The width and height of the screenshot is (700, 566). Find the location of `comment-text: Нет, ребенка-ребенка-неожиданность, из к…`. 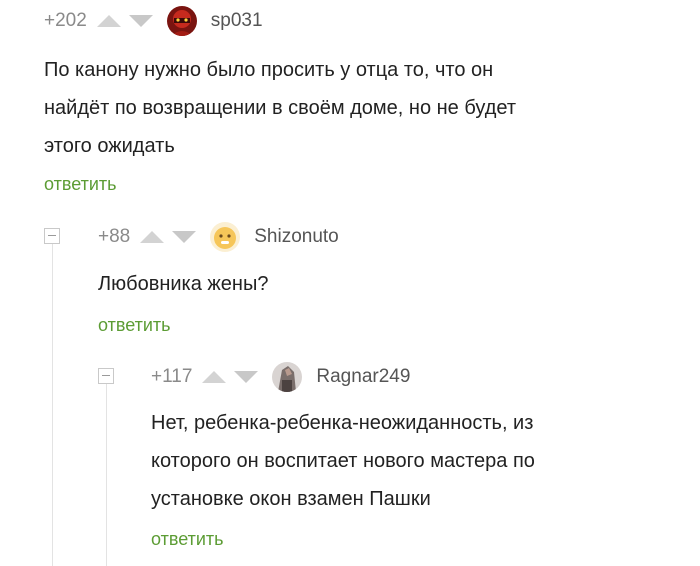

comment-text: Нет, ребенка-ребенка-неожиданность, из к… is located at coordinates (343, 461).